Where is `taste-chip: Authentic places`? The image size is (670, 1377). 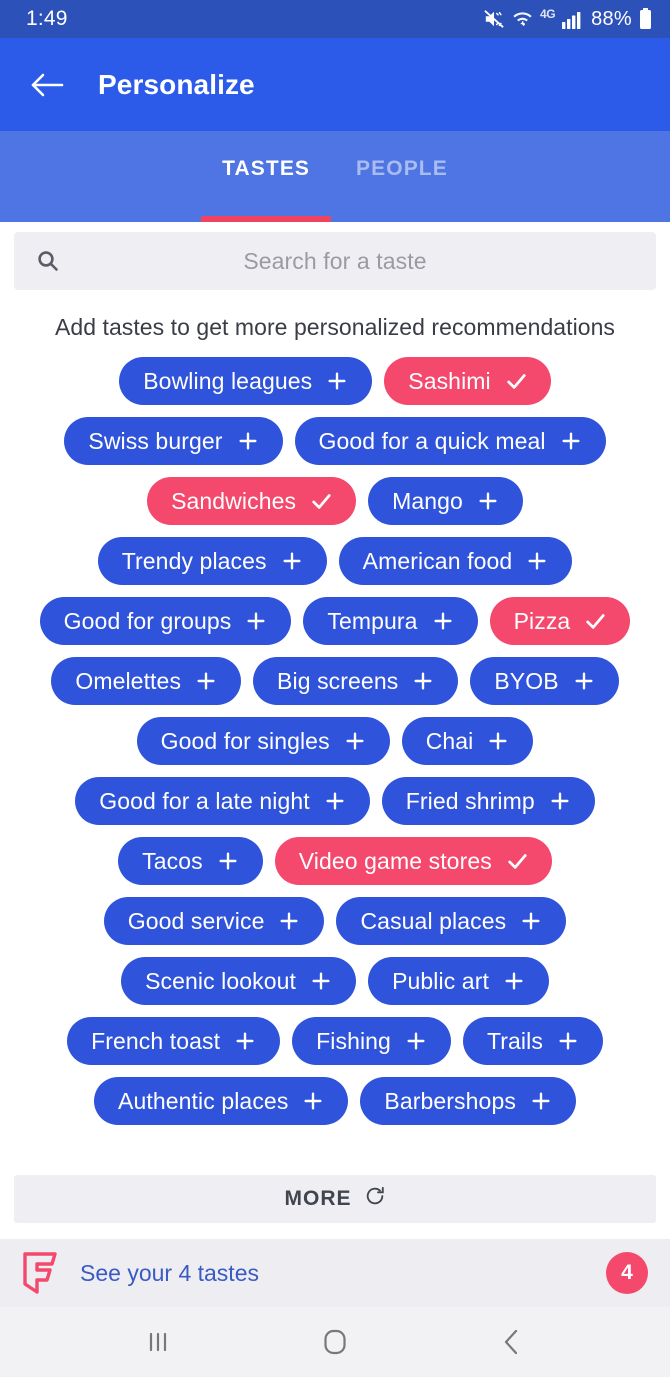
taste-chip: Authentic places is located at coordinates (221, 1101).